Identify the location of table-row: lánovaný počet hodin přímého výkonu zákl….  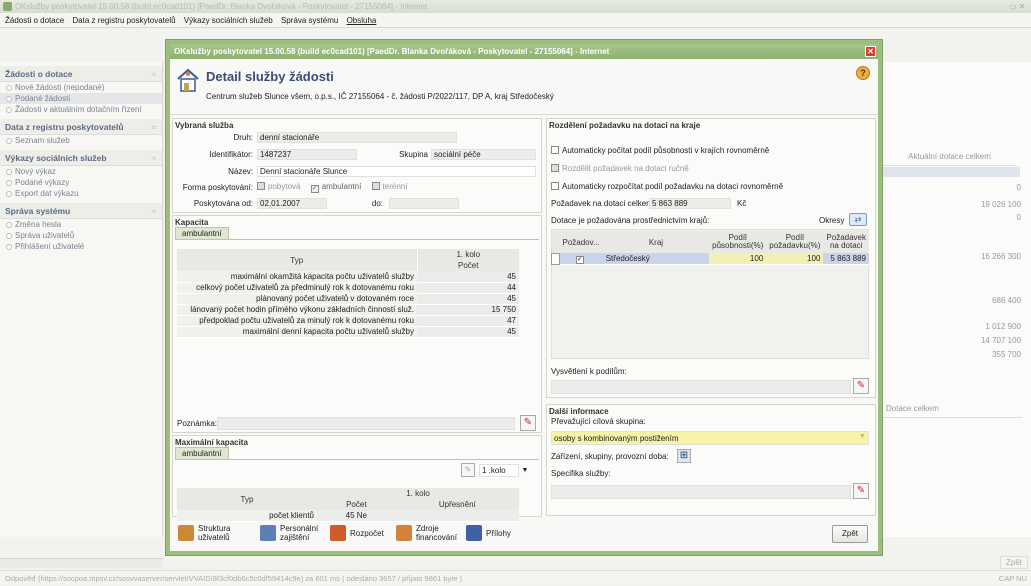
(348, 310).